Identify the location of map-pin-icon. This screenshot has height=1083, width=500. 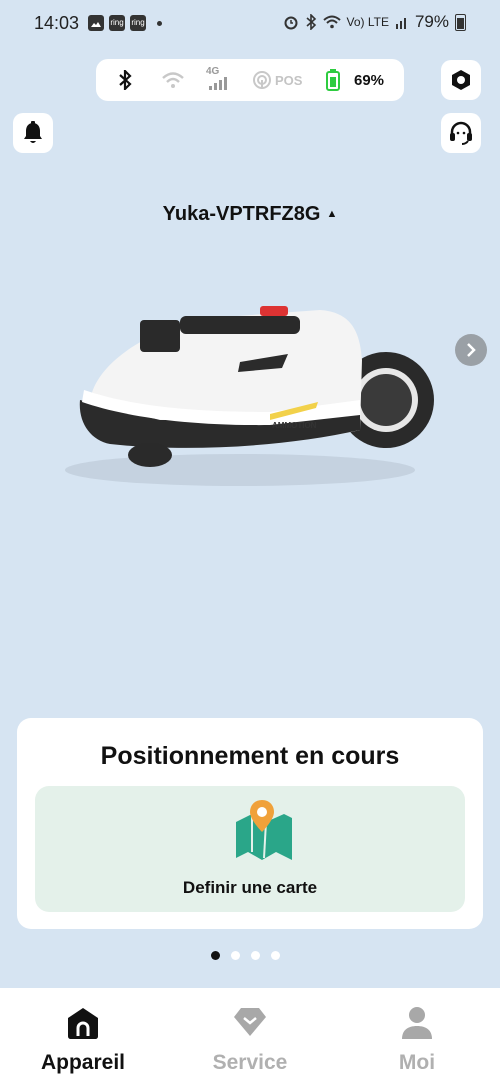
(264, 830).